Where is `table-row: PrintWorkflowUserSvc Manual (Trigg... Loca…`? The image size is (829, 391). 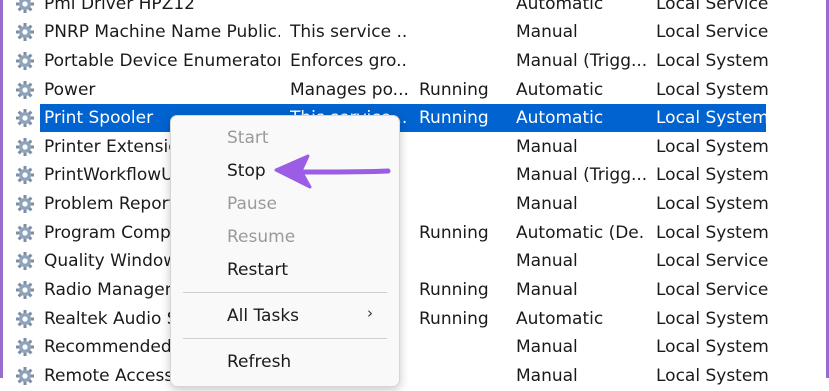 table-row: PrintWorkflowUserSvc Manual (Trigg... Loca… is located at coordinates (414, 175).